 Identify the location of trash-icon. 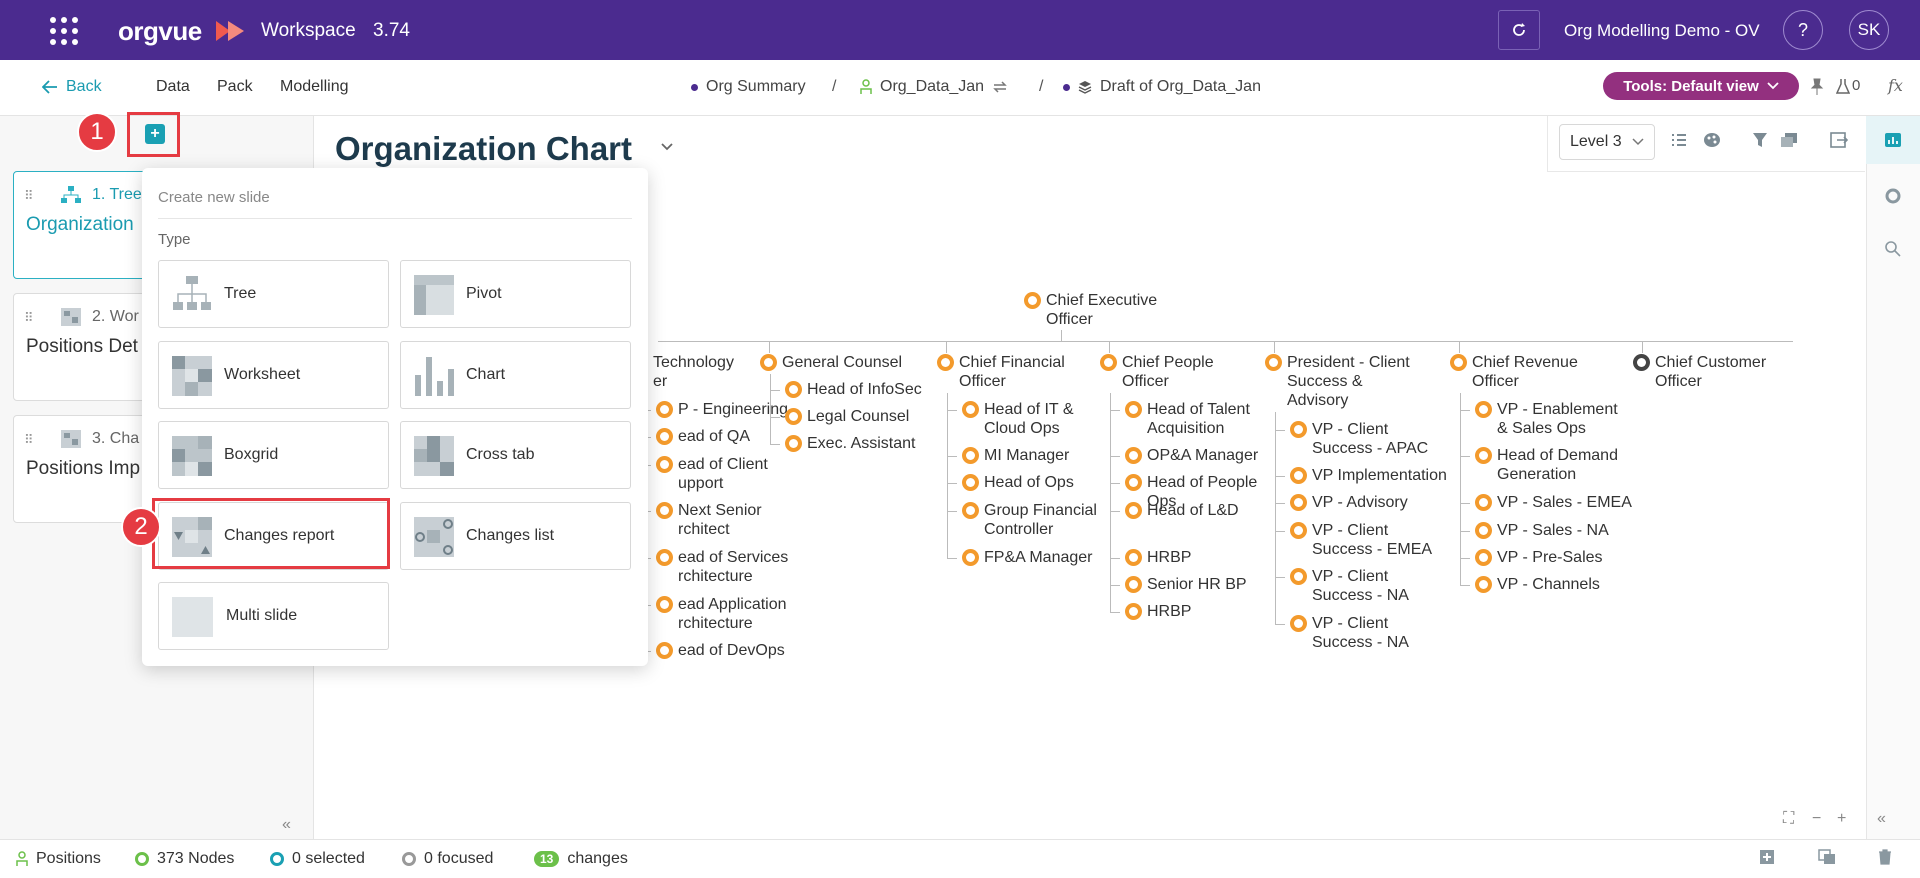
(1885, 857).